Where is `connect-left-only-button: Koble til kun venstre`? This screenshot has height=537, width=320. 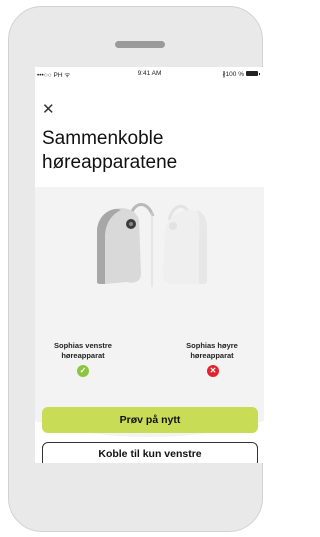
connect-left-only-button: Koble til kun venstre is located at coordinates (150, 452).